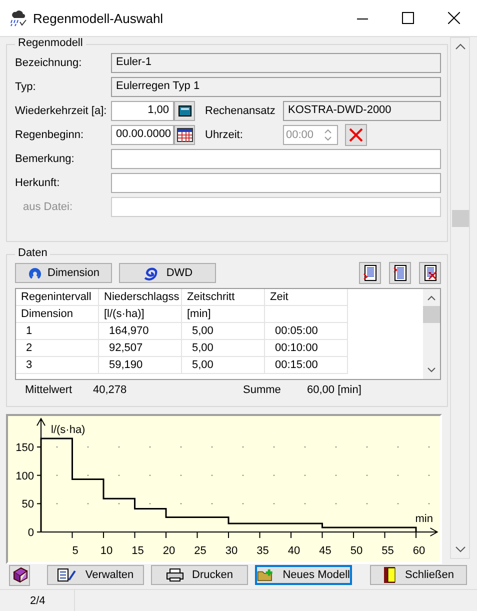 The height and width of the screenshot is (611, 477). I want to click on readonly-field: KOSTRA-DWD-2000, so click(362, 111).